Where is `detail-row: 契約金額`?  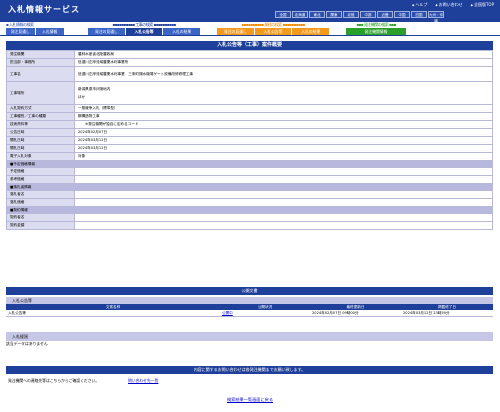
detail-row: 契約金額 is located at coordinates (249, 225).